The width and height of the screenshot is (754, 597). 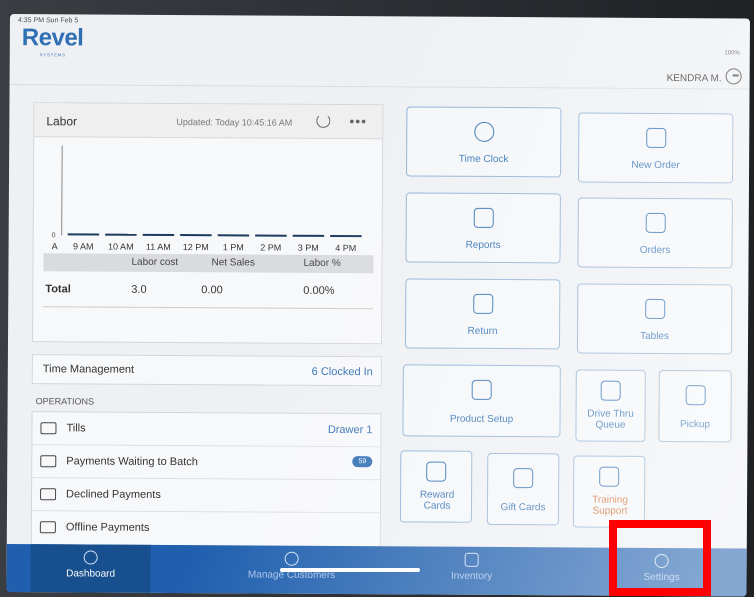 What do you see at coordinates (196, 246) in the screenshot?
I see `x-tick-label: 12 PM` at bounding box center [196, 246].